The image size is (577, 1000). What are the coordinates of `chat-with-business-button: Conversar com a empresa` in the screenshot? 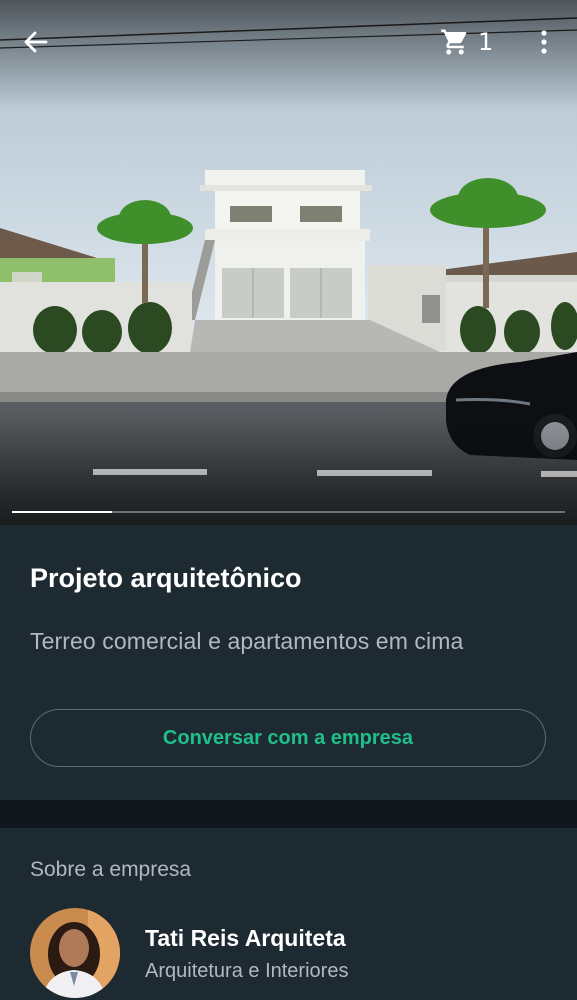 It's located at (288, 738).